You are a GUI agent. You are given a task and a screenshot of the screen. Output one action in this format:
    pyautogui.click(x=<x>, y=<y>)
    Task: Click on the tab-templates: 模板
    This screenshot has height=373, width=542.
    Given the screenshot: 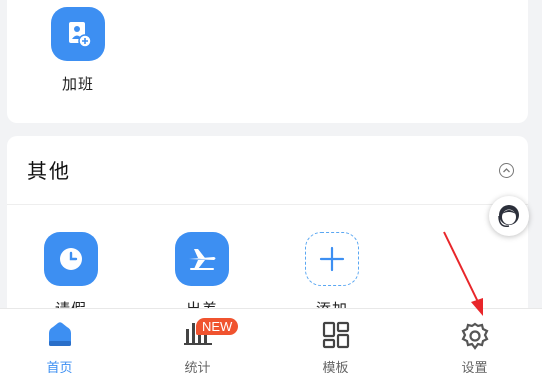 What is the action you would take?
    pyautogui.click(x=335, y=341)
    